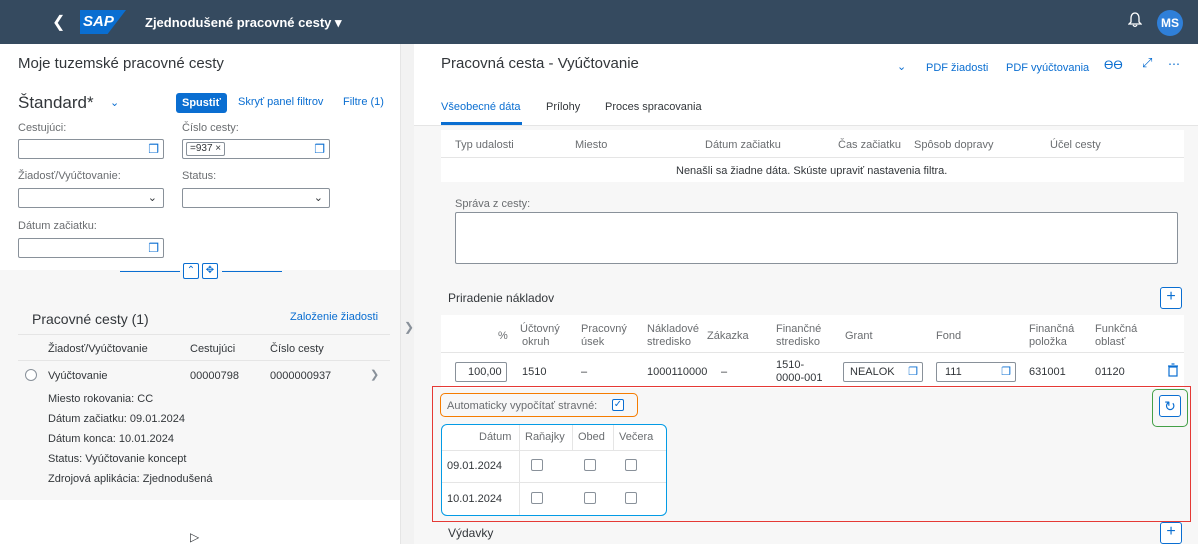 Image resolution: width=1198 pixels, height=544 pixels. I want to click on page-title: Moje tuzemské pracovné cesty, so click(121, 63).